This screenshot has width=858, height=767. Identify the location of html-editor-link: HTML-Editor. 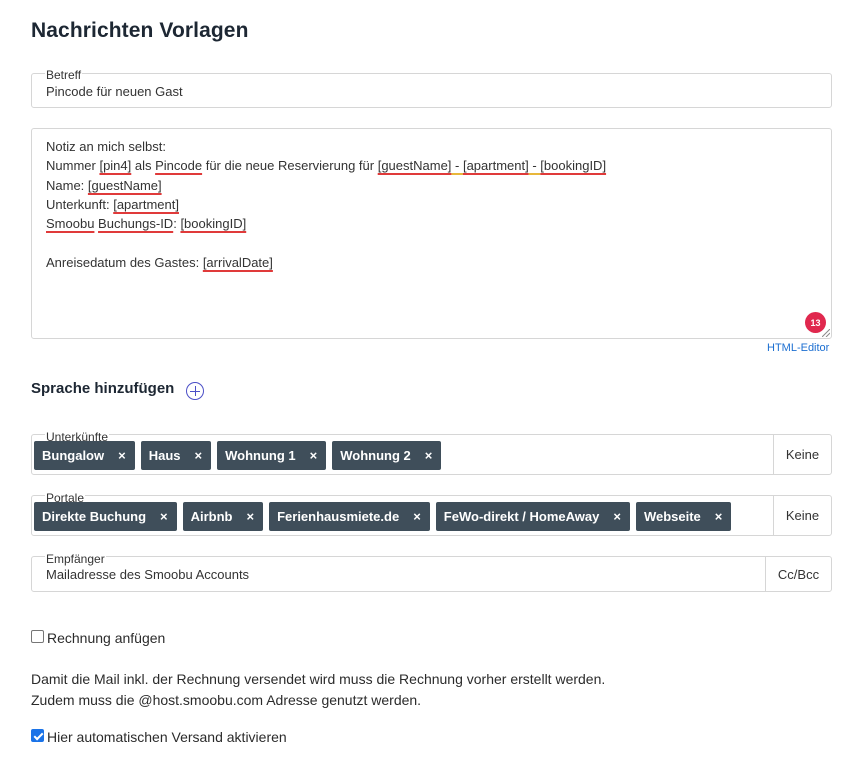
(798, 348).